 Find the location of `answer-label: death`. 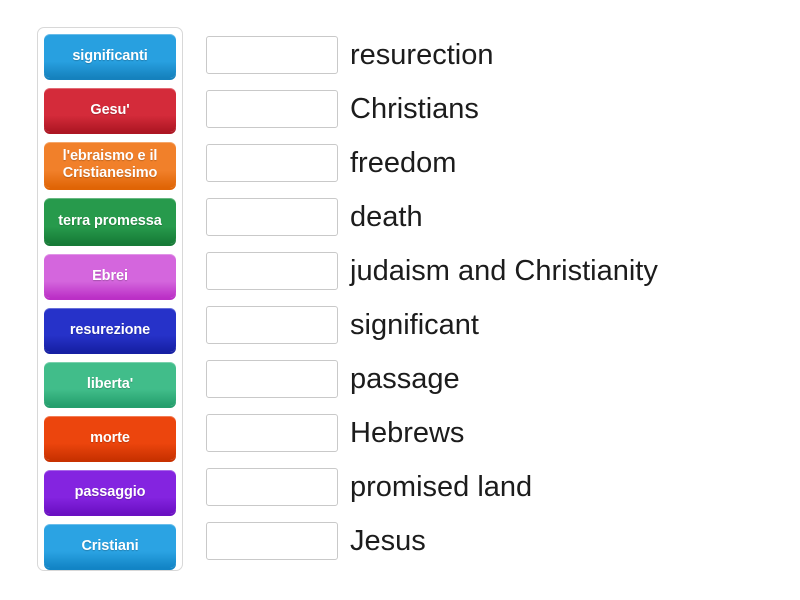

answer-label: death is located at coordinates (386, 217).